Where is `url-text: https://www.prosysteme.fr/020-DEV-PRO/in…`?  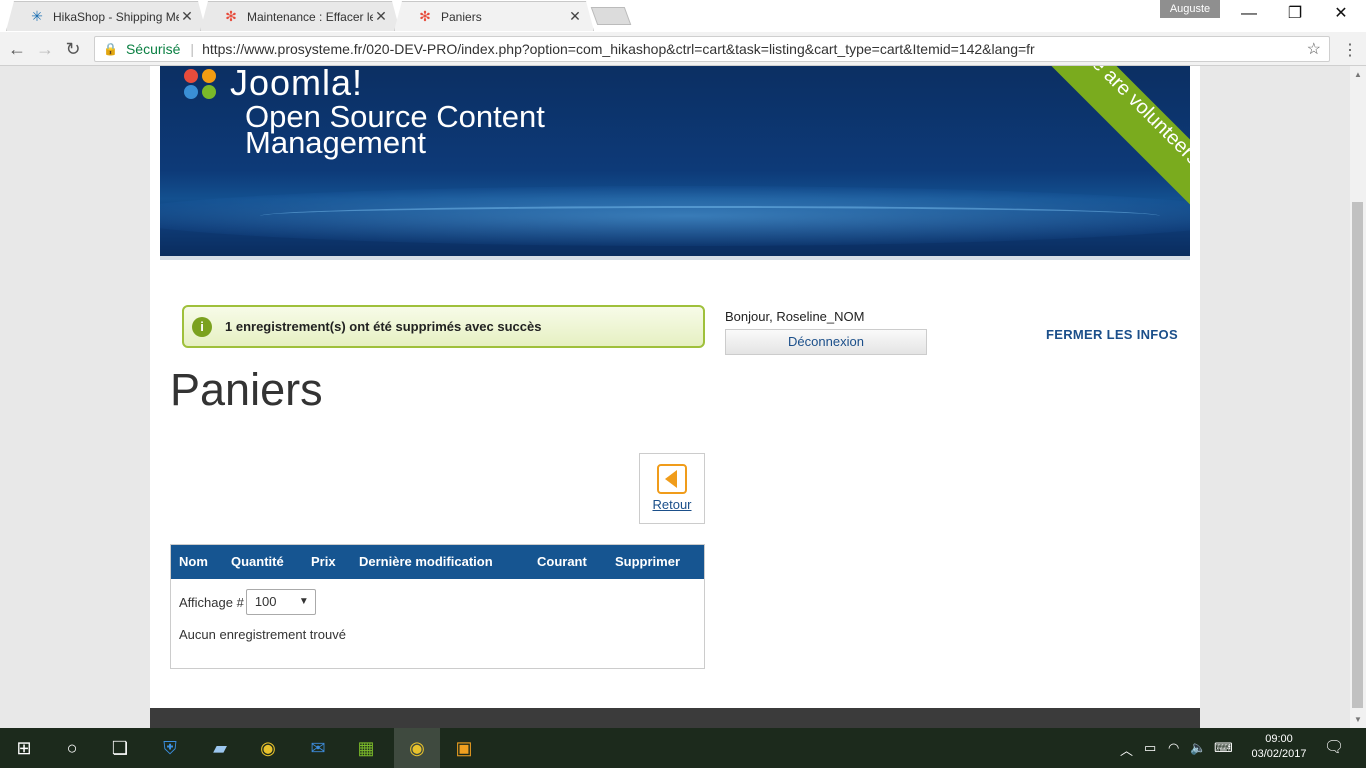 url-text: https://www.prosysteme.fr/020-DEV-PRO/in… is located at coordinates (618, 49).